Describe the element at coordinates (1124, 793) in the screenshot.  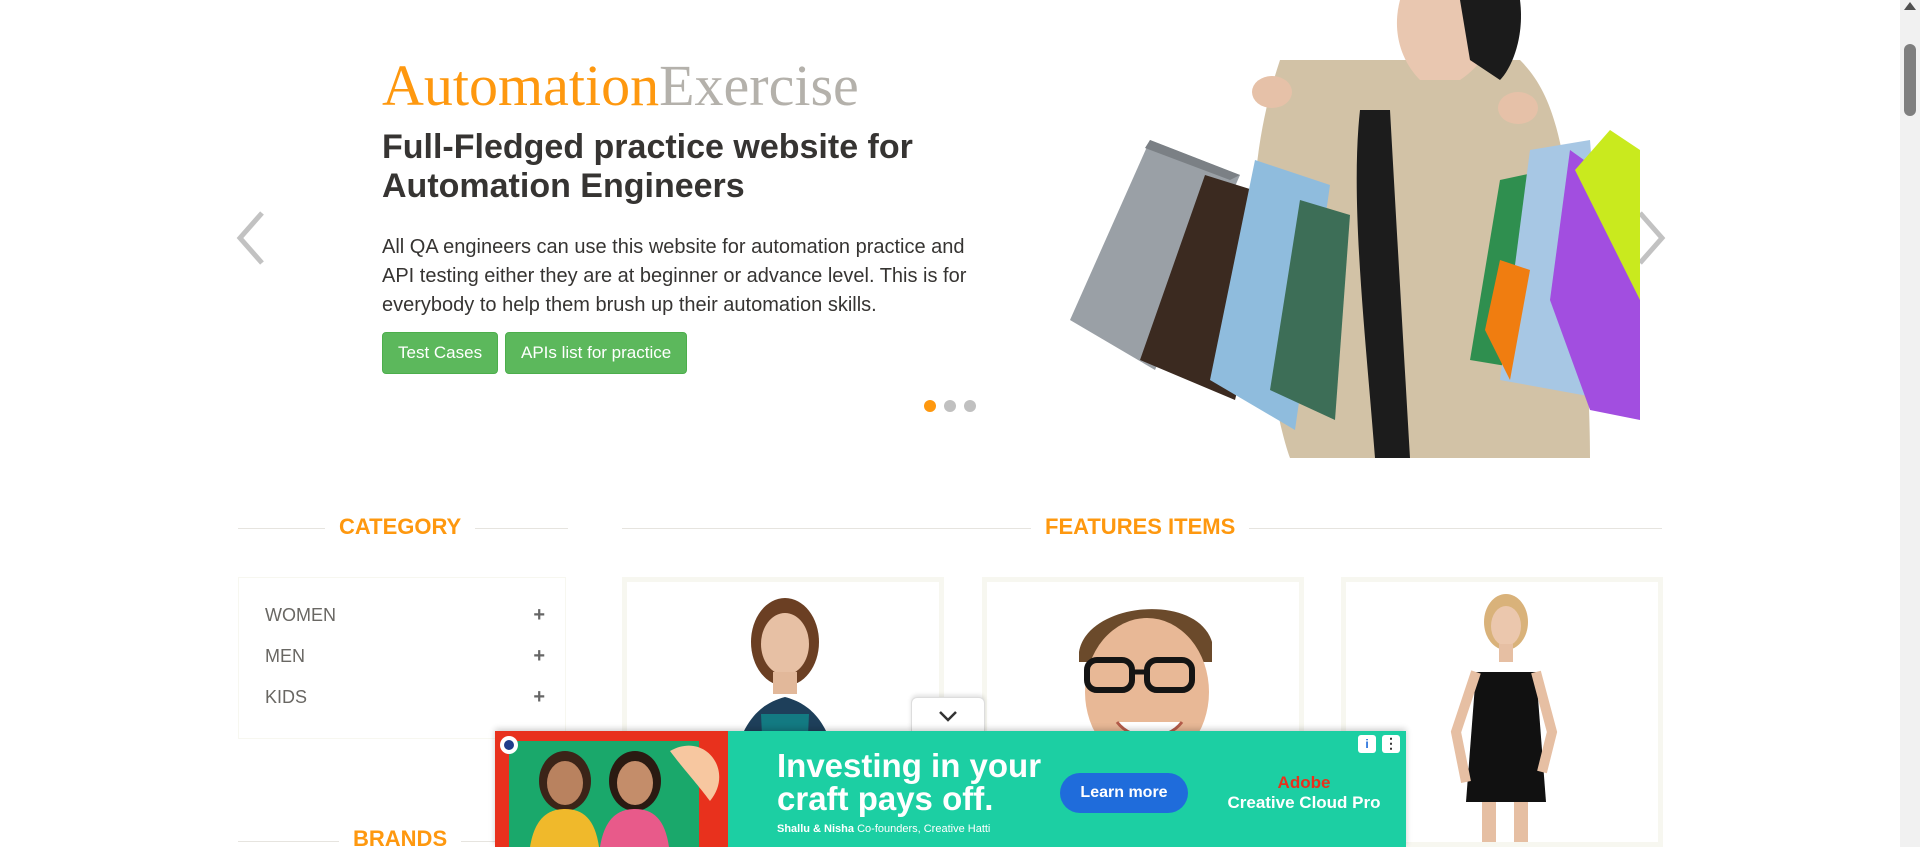
I see `ad-learn-more-button: Learn more` at that location.